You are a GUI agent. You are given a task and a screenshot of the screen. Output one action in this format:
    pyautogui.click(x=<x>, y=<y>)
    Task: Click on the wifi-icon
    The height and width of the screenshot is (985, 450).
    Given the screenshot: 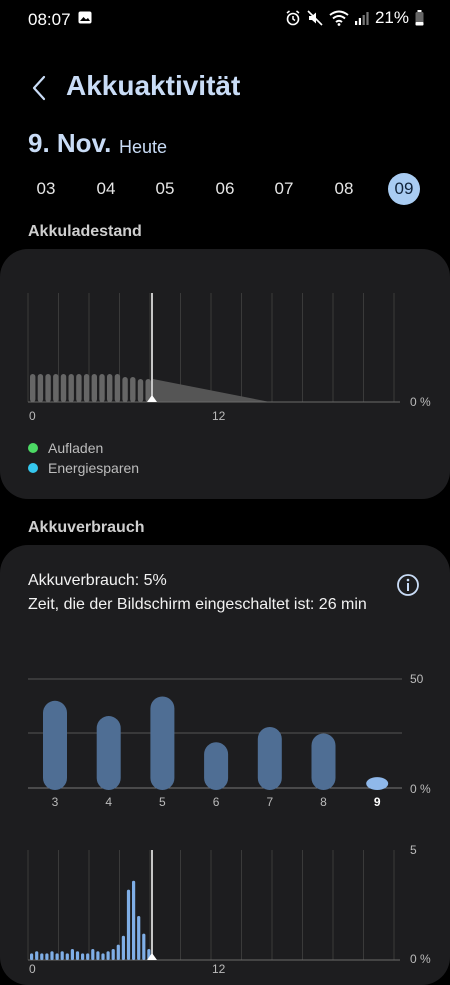 What is the action you would take?
    pyautogui.click(x=339, y=18)
    